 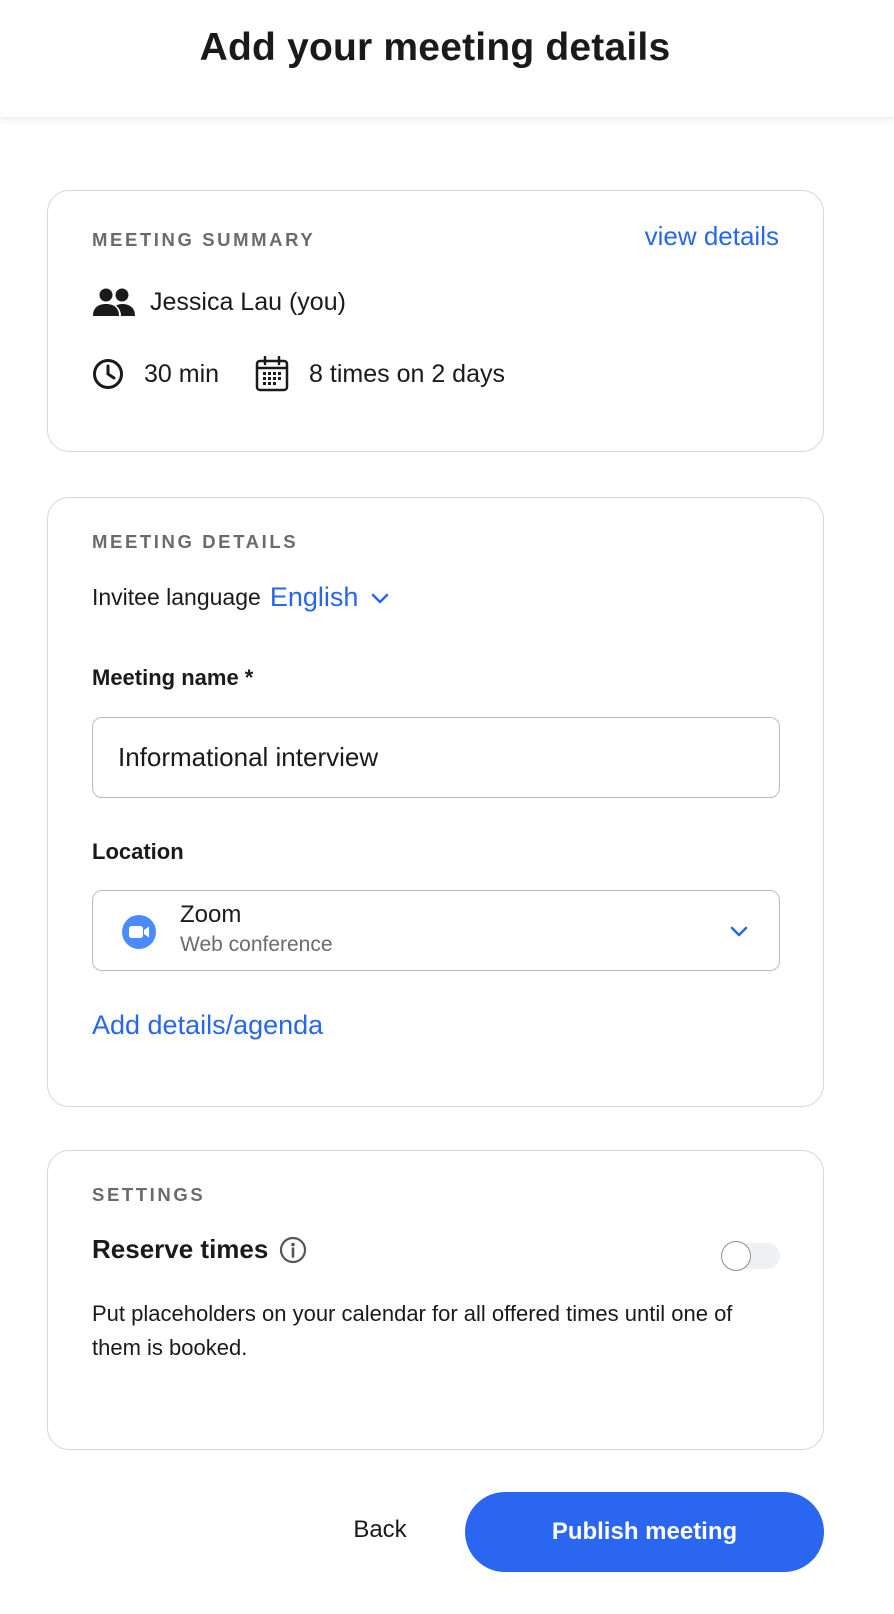 What do you see at coordinates (712, 236) in the screenshot?
I see `view-details-link: view details` at bounding box center [712, 236].